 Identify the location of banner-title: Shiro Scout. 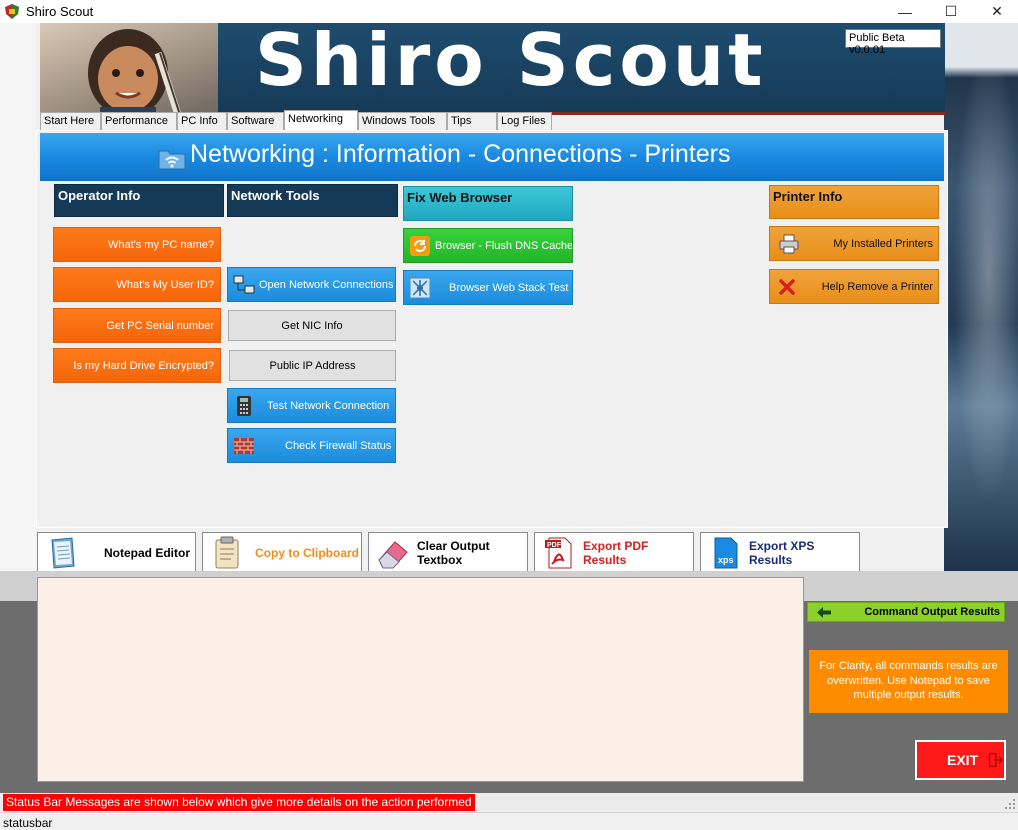
(511, 60).